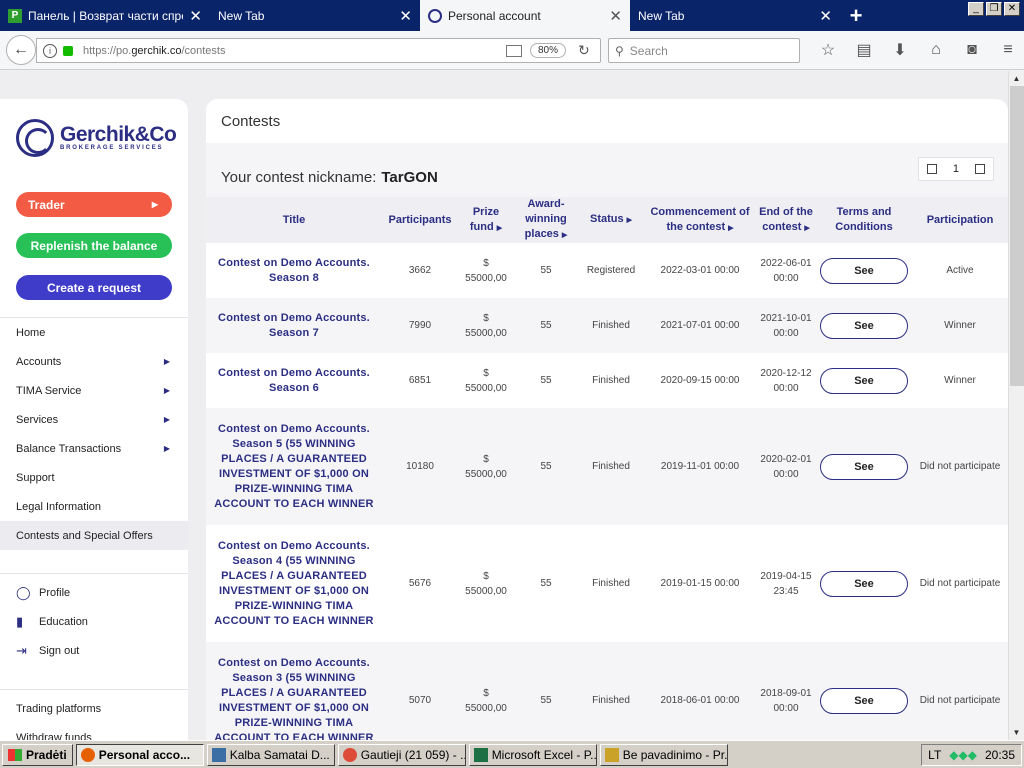  I want to click on sidebar-item-home: Home, so click(94, 332).